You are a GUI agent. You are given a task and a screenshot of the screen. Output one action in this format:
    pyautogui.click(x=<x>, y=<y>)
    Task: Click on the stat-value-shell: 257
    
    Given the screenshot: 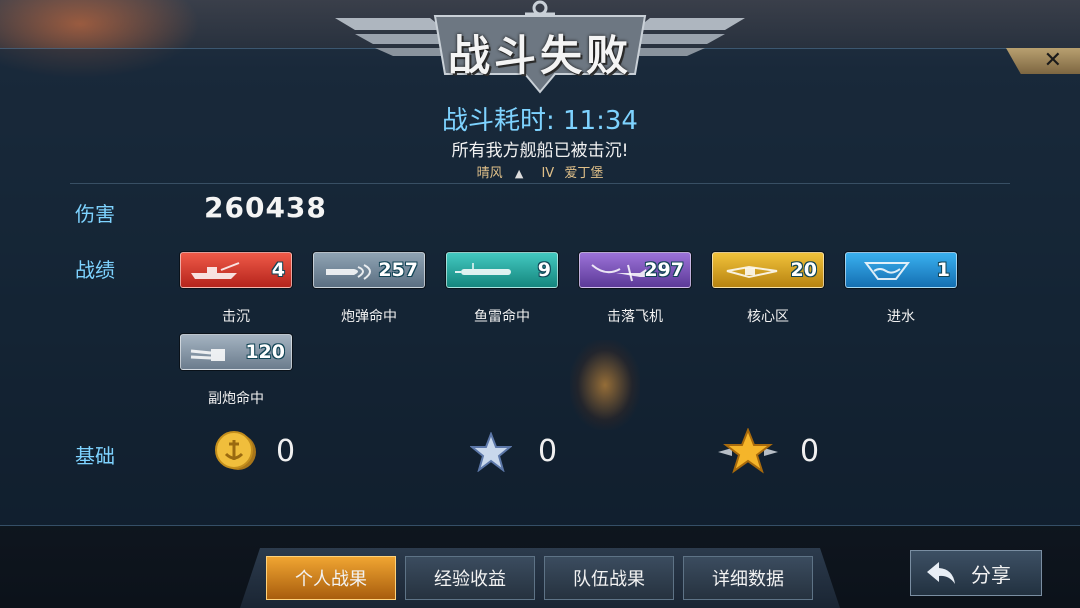 What is the action you would take?
    pyautogui.click(x=398, y=270)
    